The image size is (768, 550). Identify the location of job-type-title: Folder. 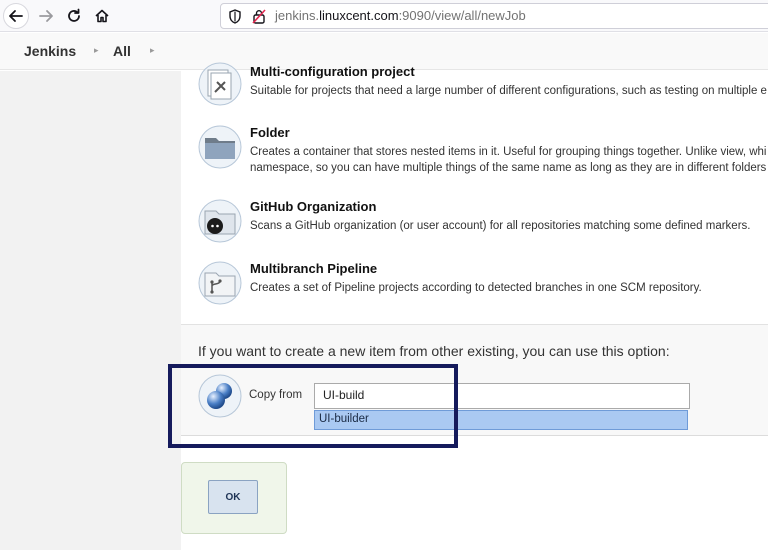
(270, 132).